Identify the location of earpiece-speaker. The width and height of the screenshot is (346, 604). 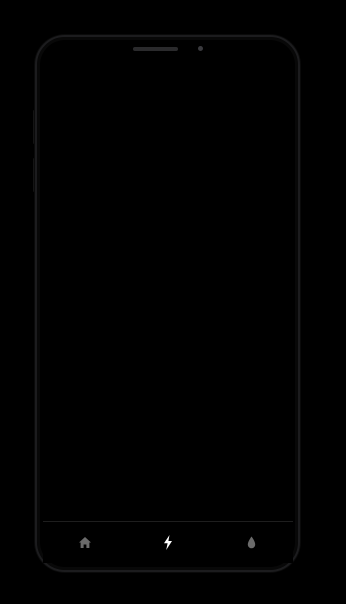
(155, 49).